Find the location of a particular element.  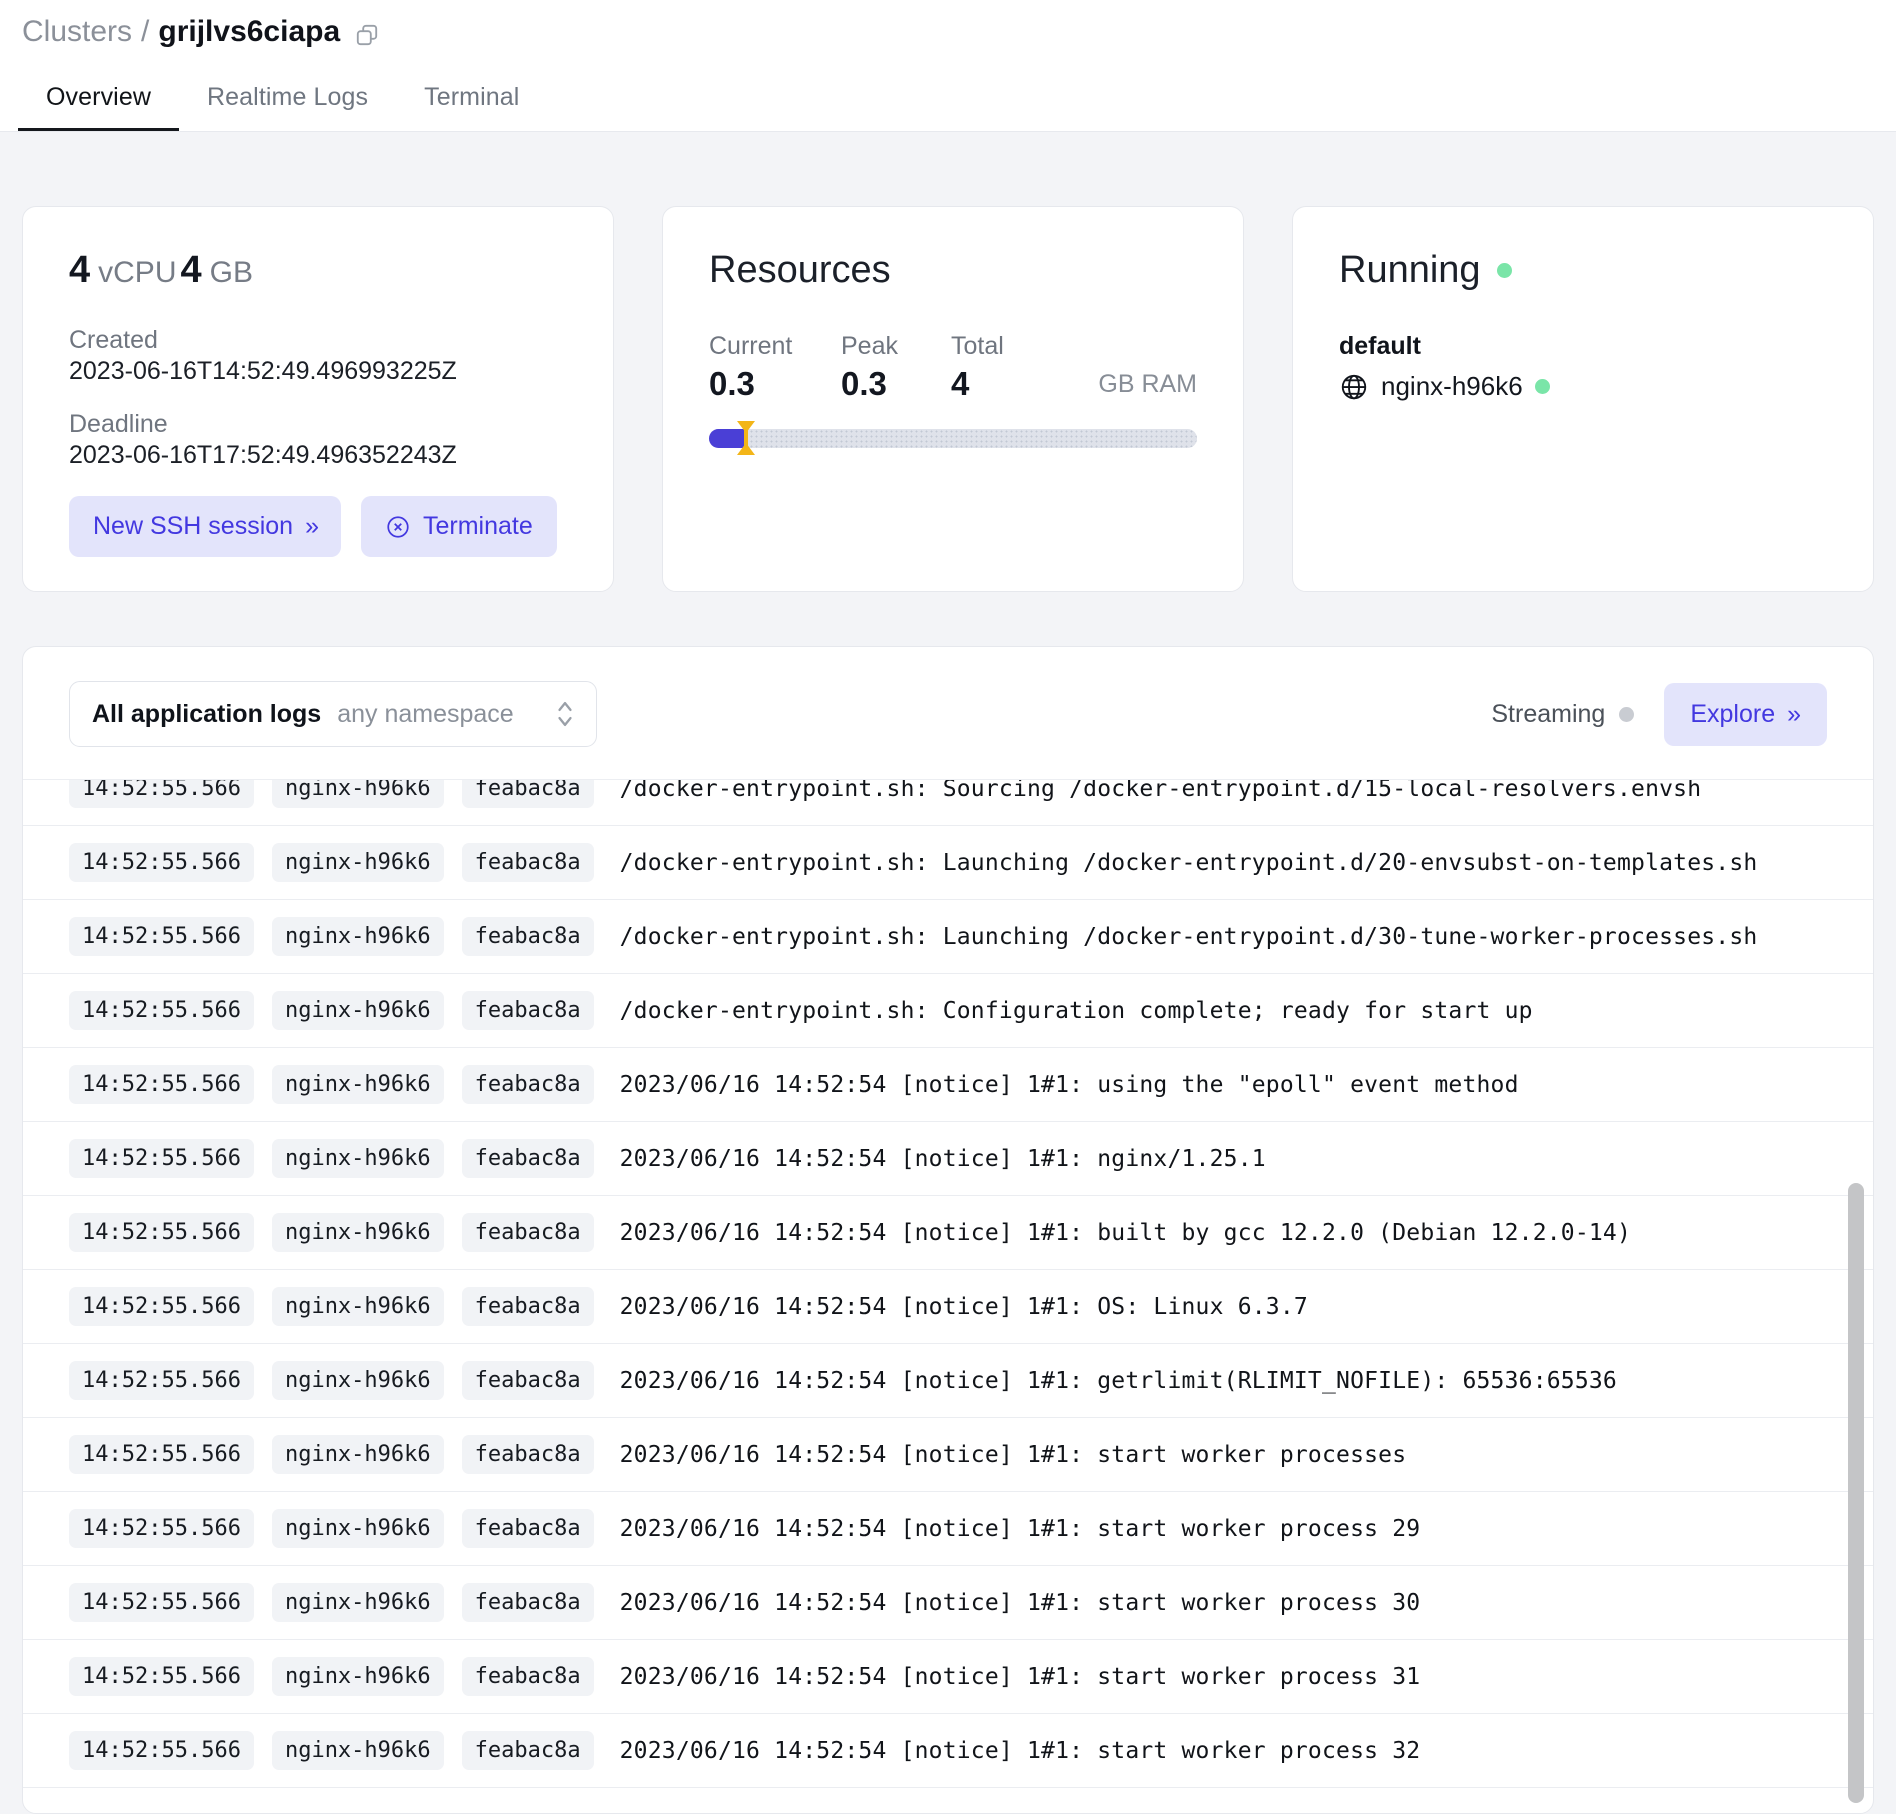

log-source-secondary-label: any namespace is located at coordinates (425, 713).